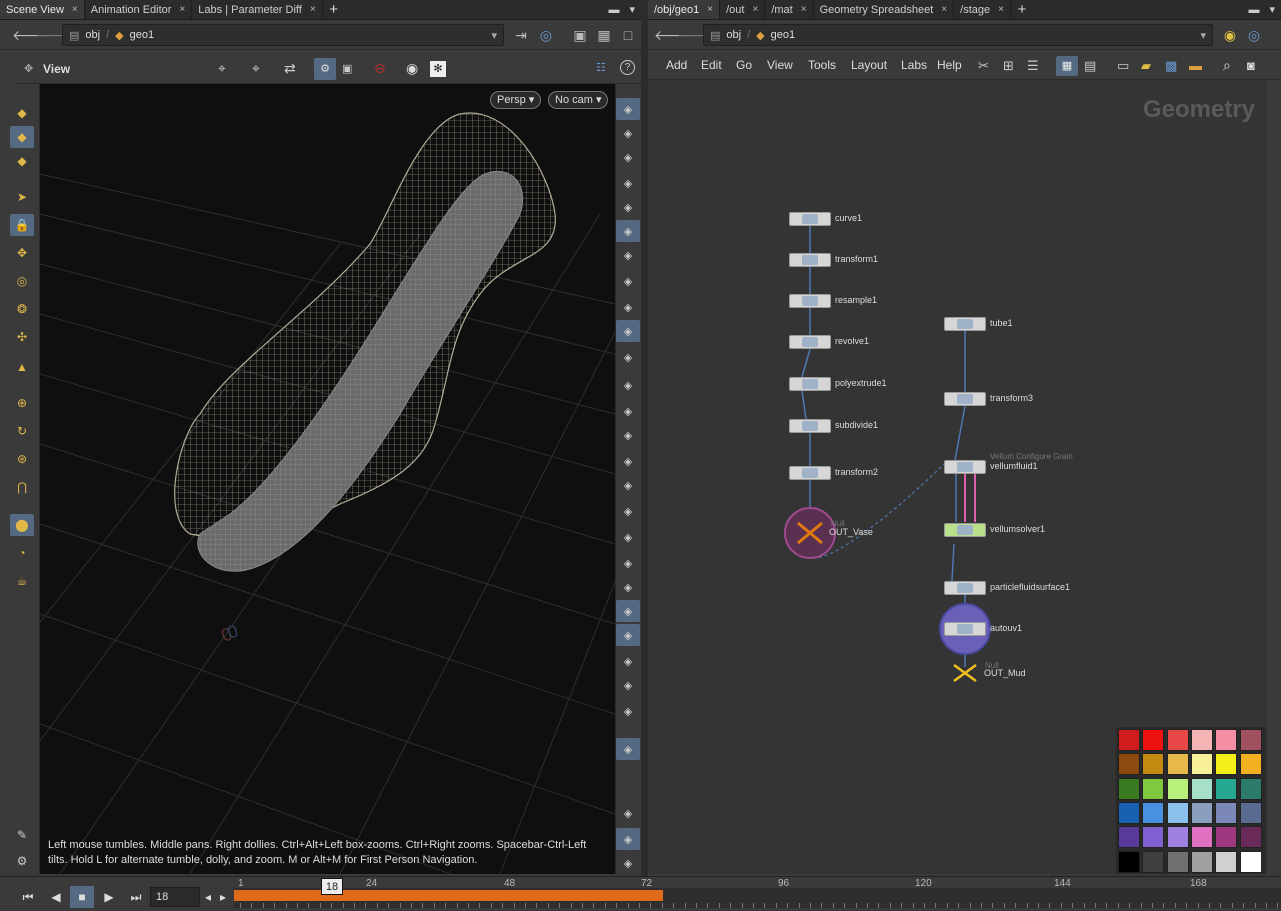 The image size is (1281, 911). I want to click on tab-2: /mat ×, so click(789, 9).